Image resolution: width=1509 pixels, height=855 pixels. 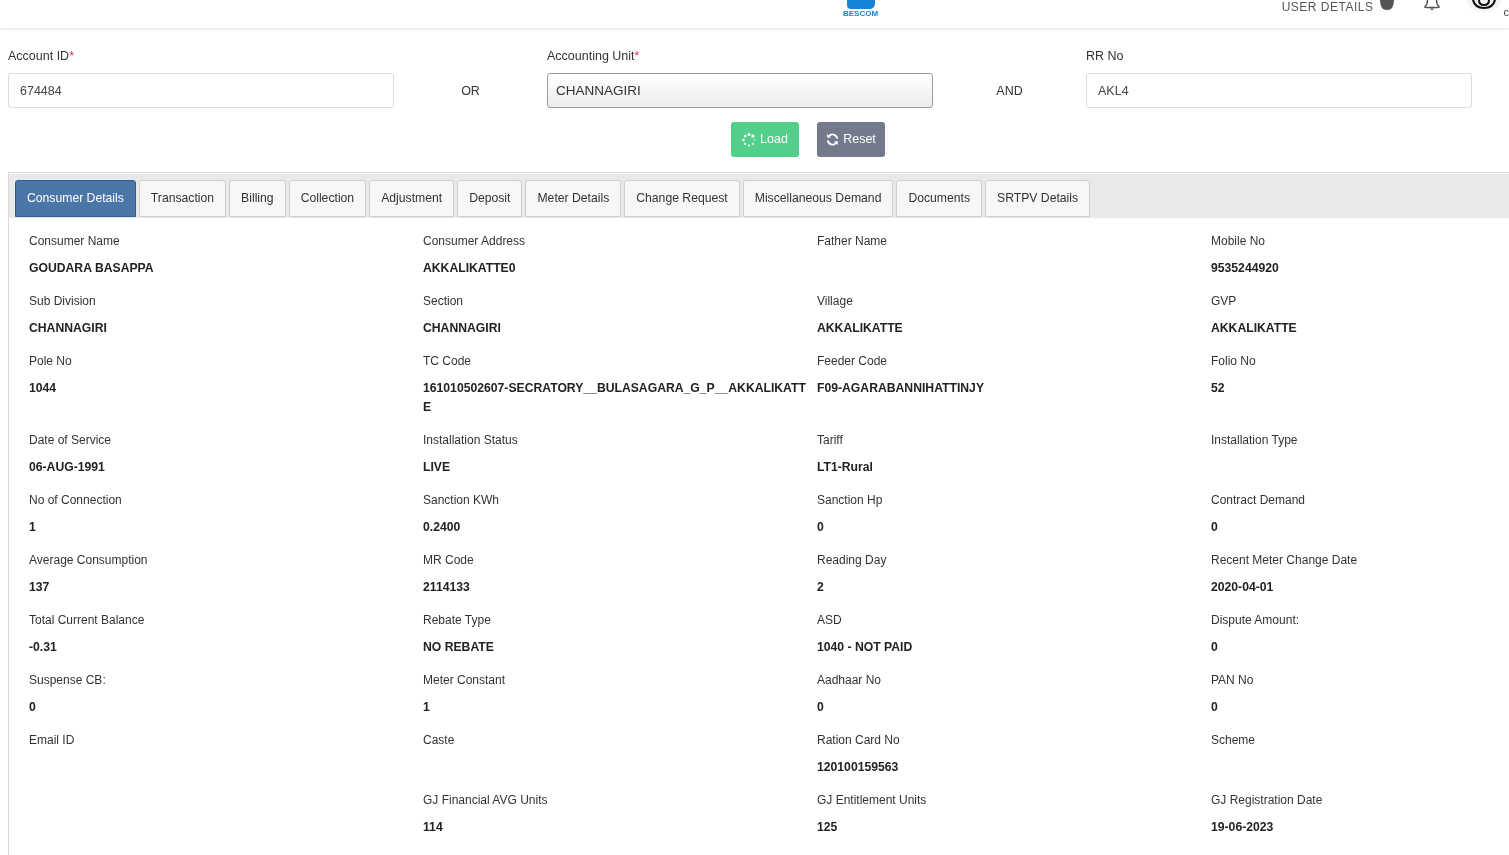 I want to click on refresh-icon, so click(x=833, y=139).